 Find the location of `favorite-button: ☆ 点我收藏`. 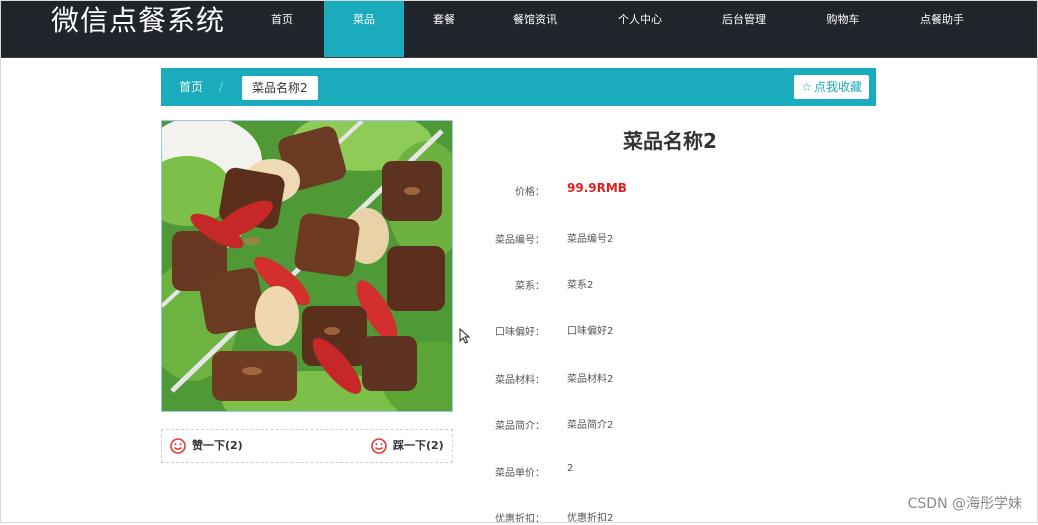

favorite-button: ☆ 点我收藏 is located at coordinates (831, 87).